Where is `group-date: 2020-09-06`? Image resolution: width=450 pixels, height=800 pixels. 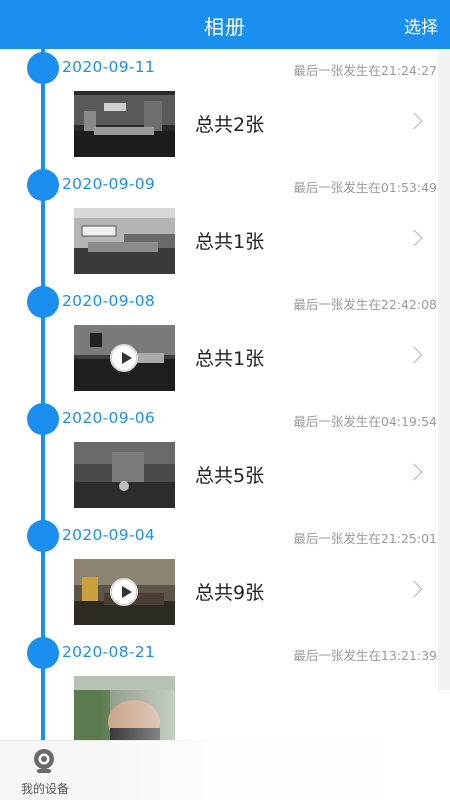 group-date: 2020-09-06 is located at coordinates (109, 418).